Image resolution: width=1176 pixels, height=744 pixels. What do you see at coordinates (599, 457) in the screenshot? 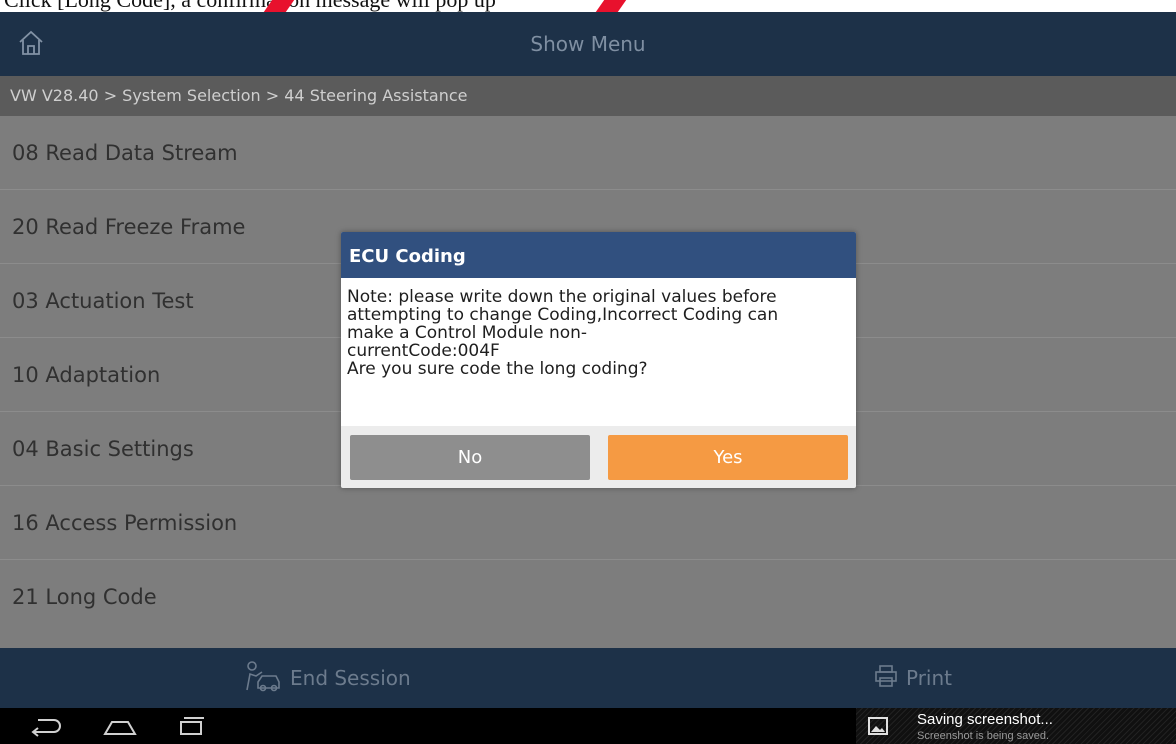
I see `dialog-actions: No Yes` at bounding box center [599, 457].